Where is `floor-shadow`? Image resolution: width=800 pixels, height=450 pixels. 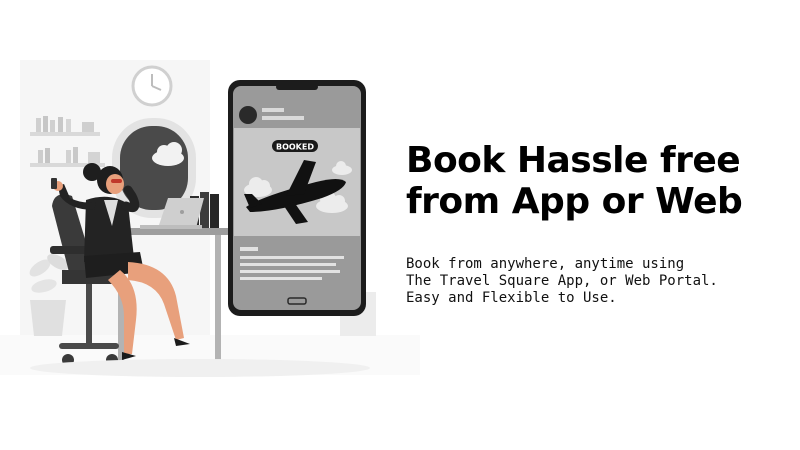
floor-shadow is located at coordinates (200, 368).